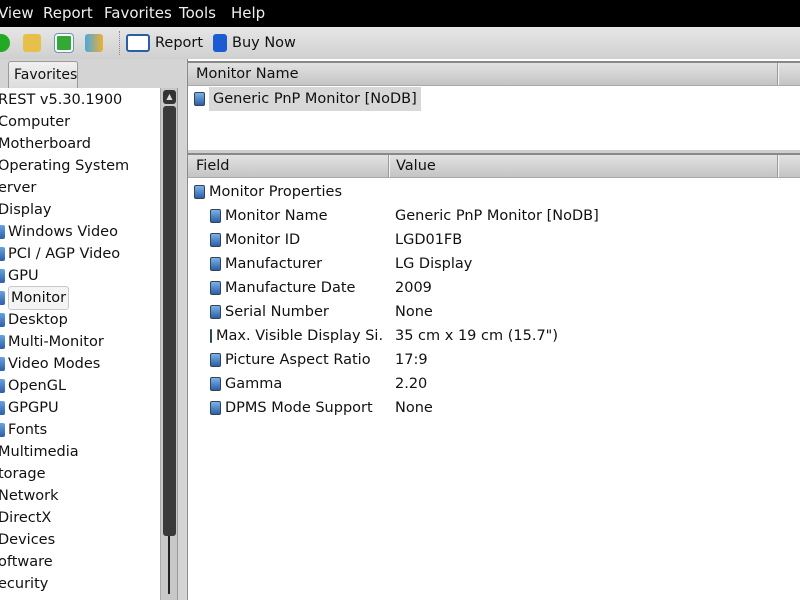  I want to click on tree-item-label: oftware, so click(26, 562).